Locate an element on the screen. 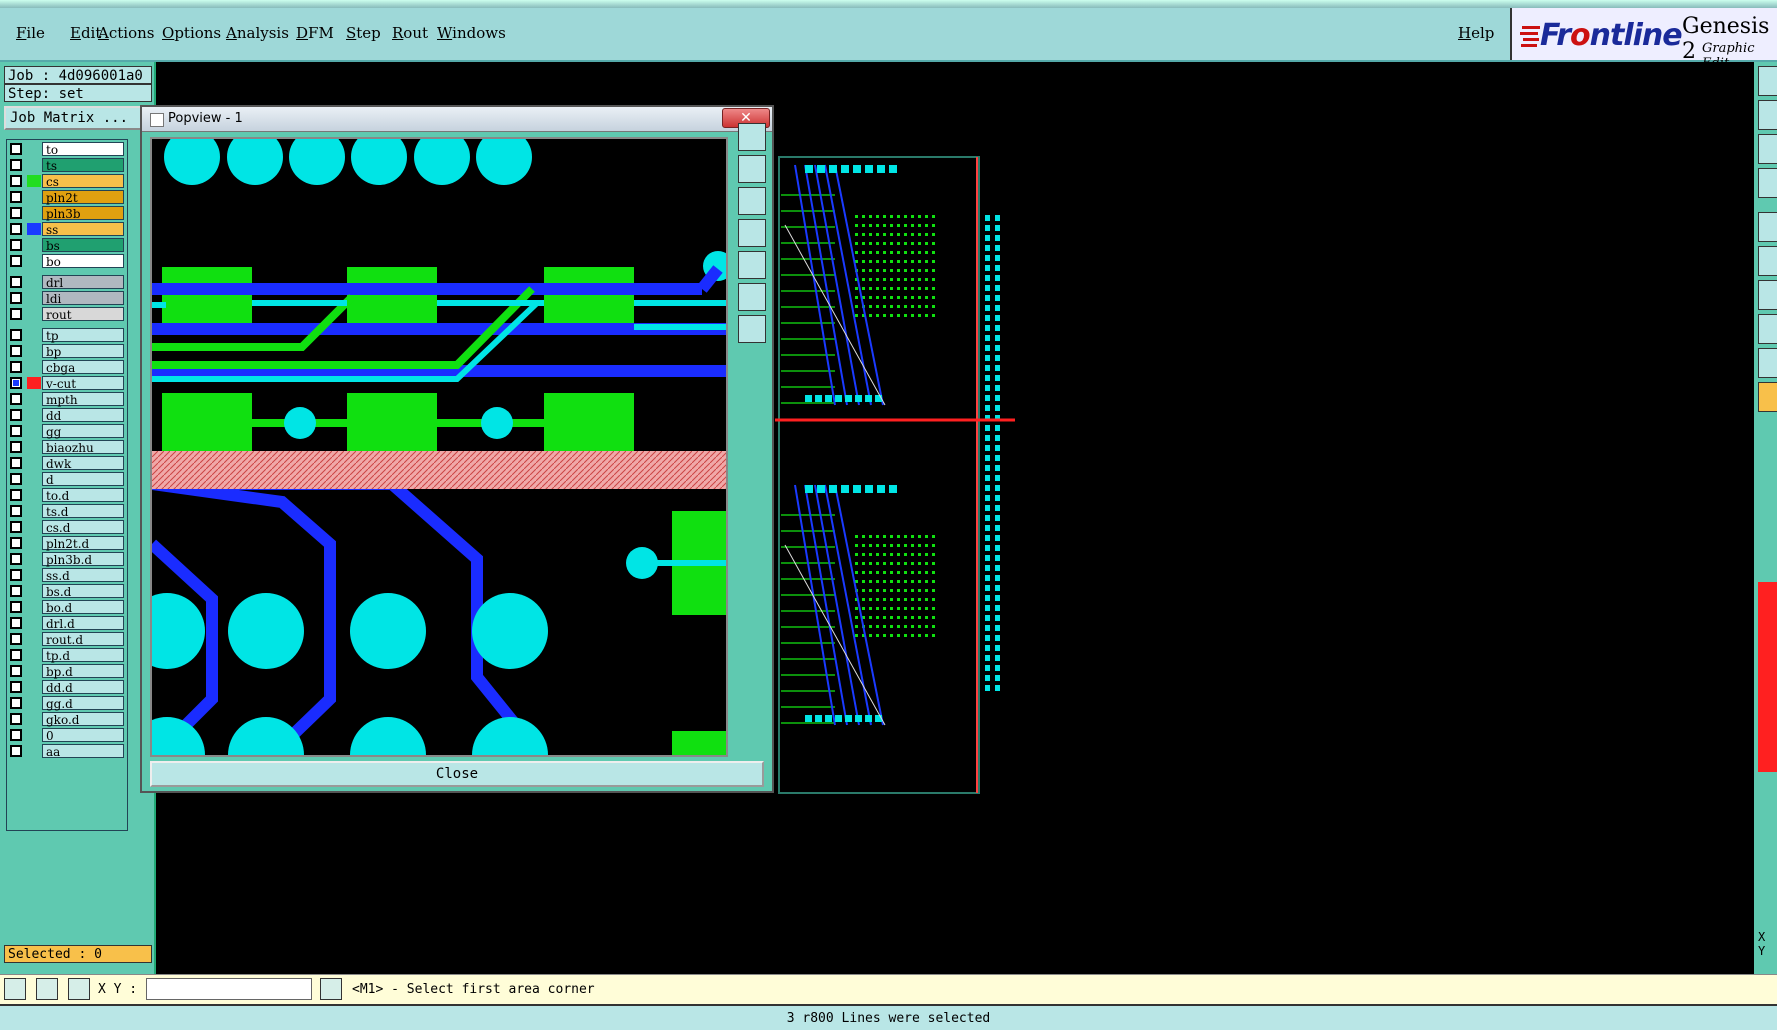  layer-row: ss.d is located at coordinates (66, 575).